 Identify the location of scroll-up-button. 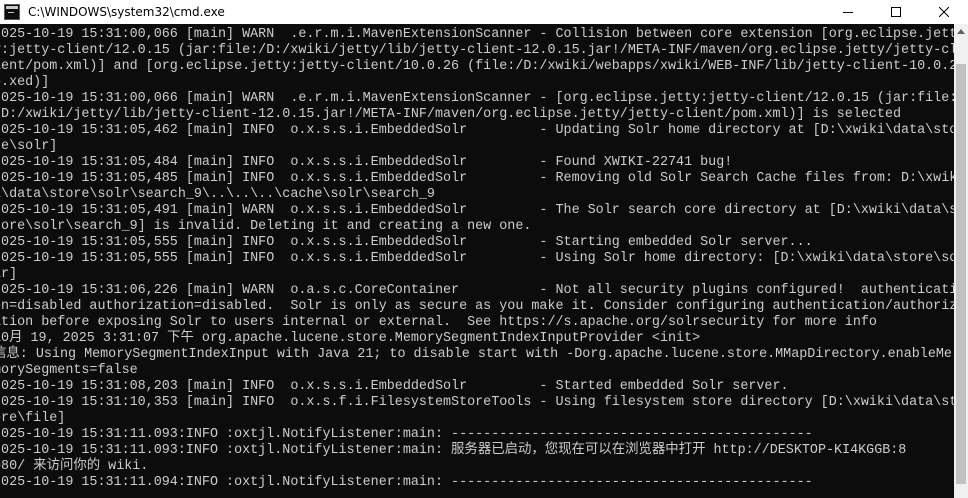
(961, 31).